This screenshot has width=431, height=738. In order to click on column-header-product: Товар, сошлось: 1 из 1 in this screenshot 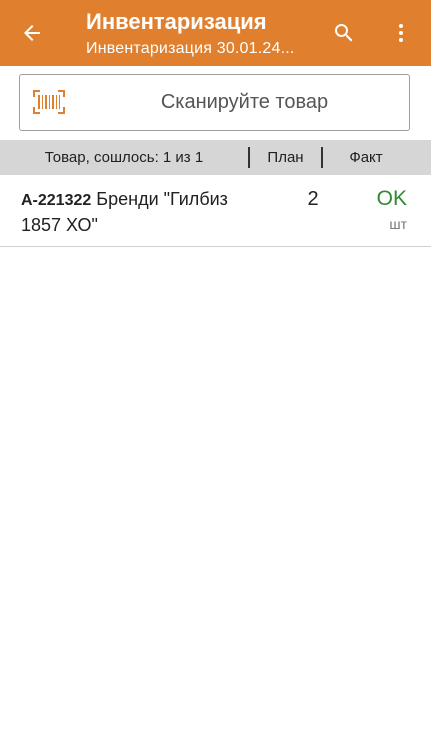, I will do `click(124, 157)`.